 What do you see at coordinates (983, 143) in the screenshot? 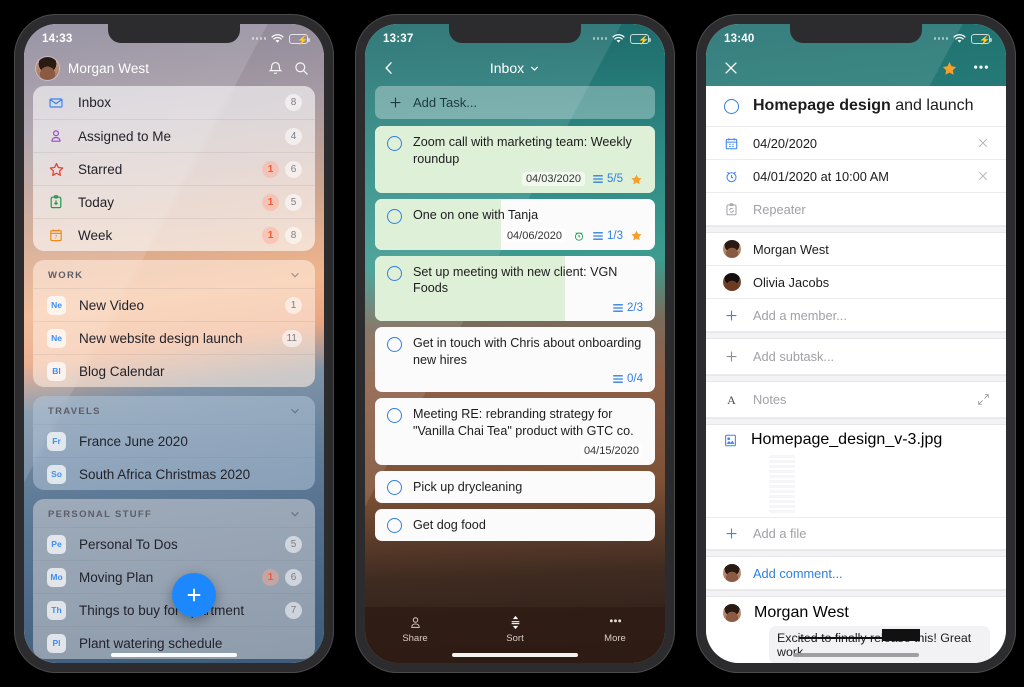
I see `clear-due-date-icon` at bounding box center [983, 143].